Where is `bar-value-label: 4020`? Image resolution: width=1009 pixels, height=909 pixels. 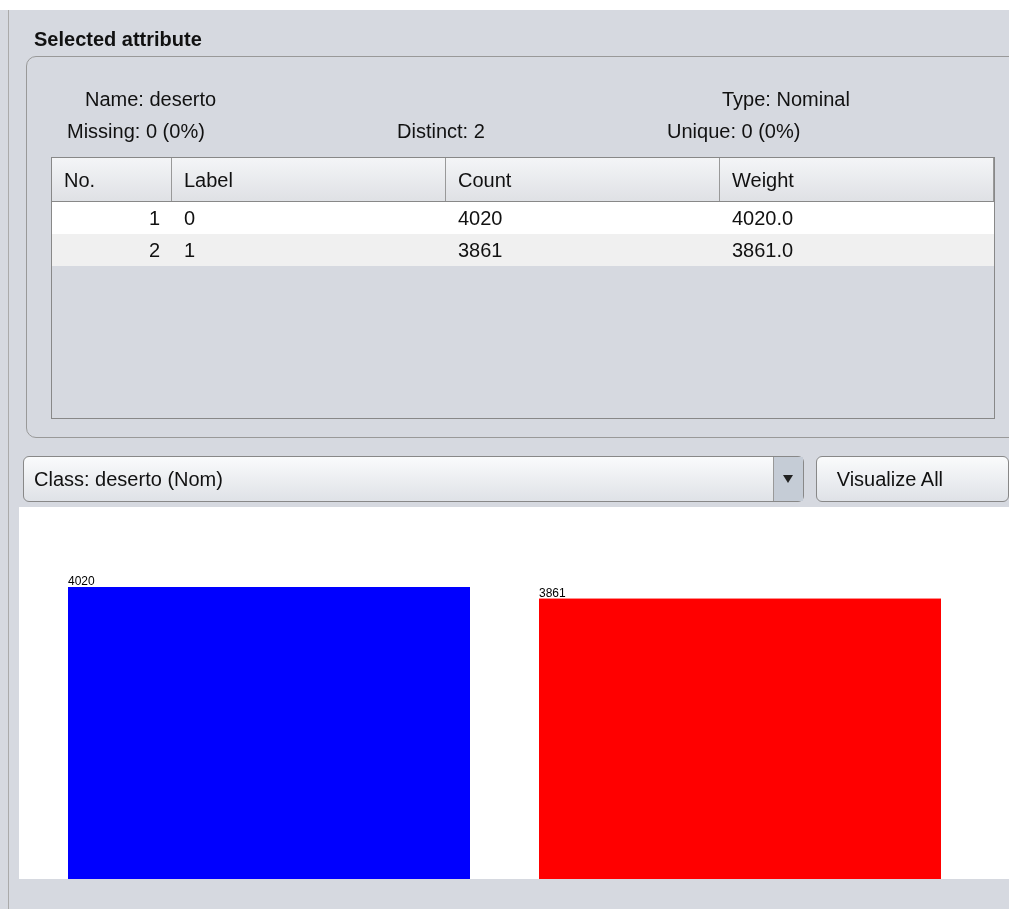 bar-value-label: 4020 is located at coordinates (81, 581).